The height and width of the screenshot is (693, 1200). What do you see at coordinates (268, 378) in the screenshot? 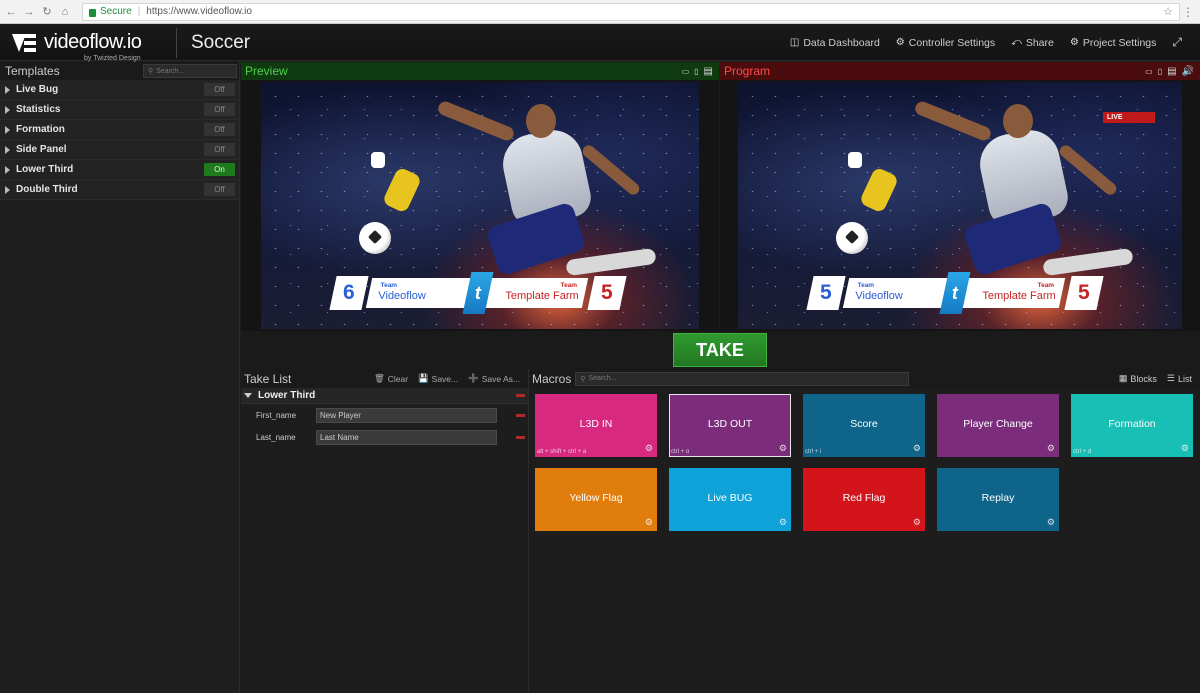
I see `take-list-title: Take List` at bounding box center [268, 378].